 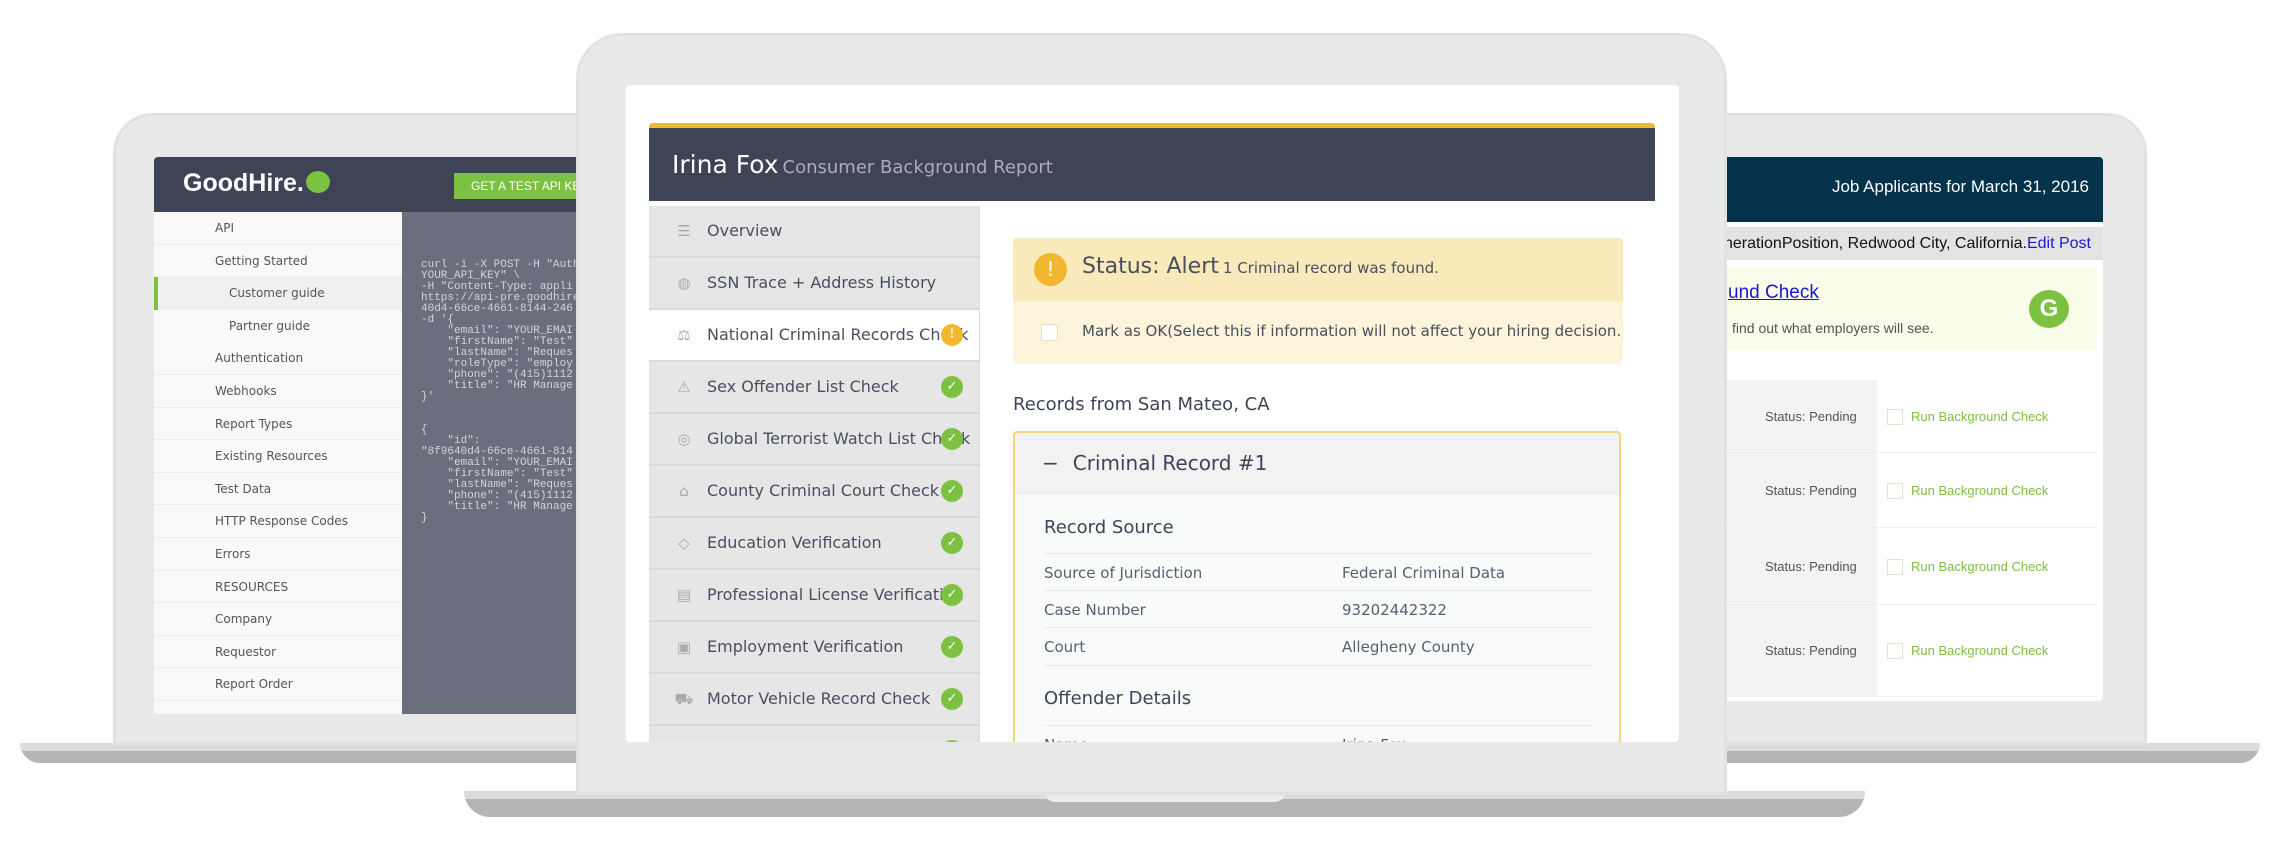 I want to click on report-nav-item: ◇ Education Verification ✓, so click(x=814, y=544).